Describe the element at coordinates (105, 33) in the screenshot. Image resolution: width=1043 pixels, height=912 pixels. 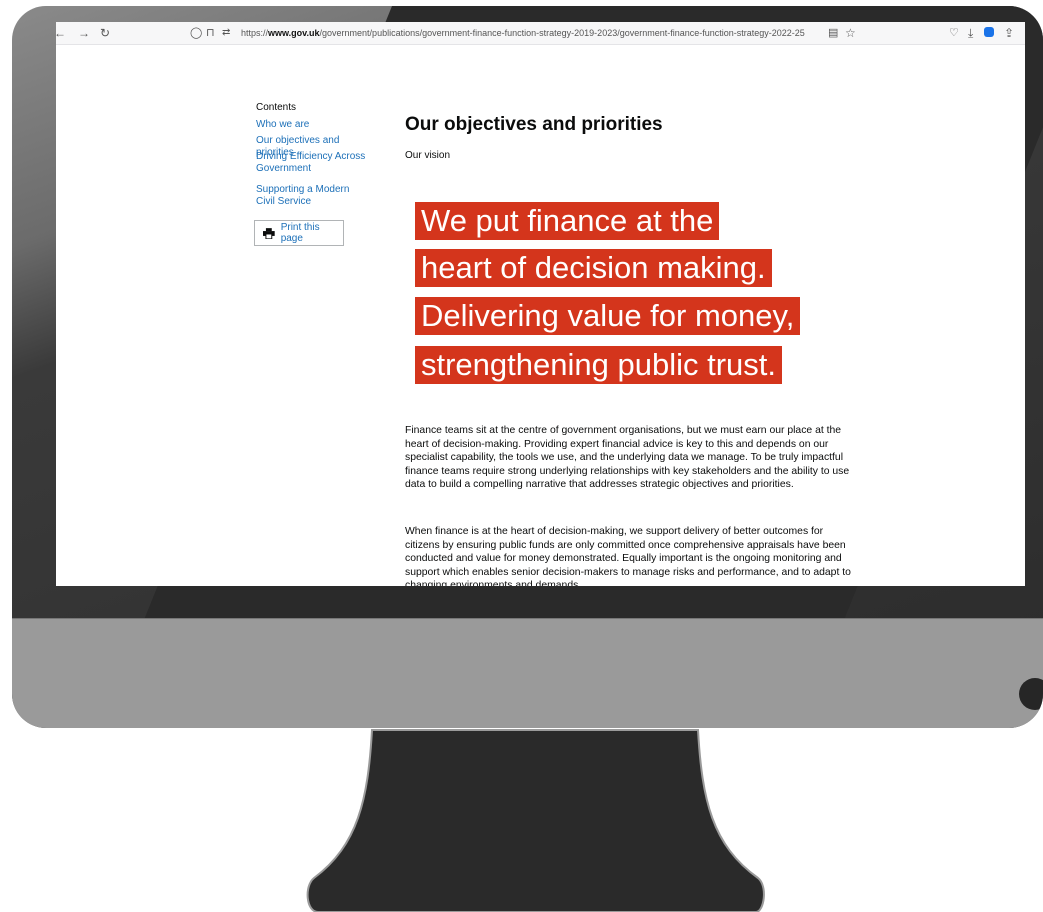
I see `reload-icon: ↻` at that location.